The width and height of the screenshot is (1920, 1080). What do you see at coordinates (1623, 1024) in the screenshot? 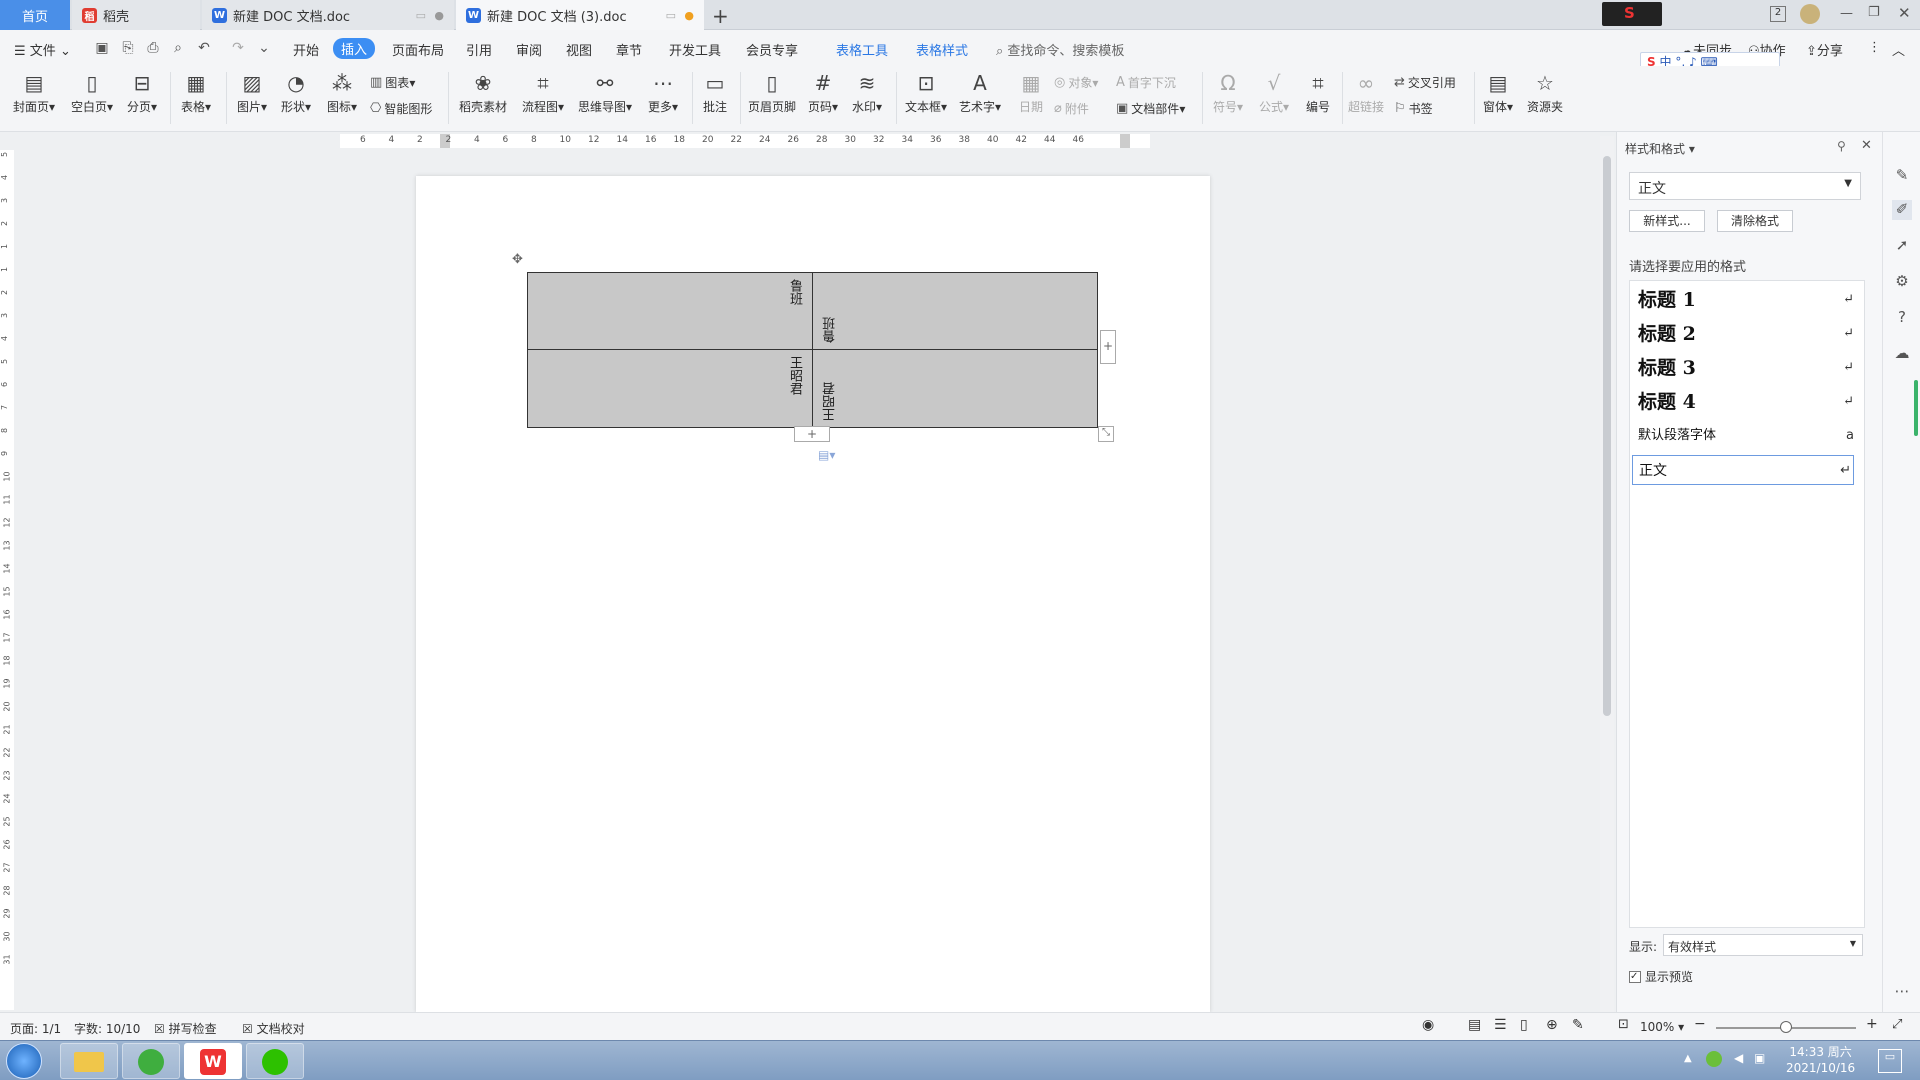
I see `fit-page-icon: ⊡` at bounding box center [1623, 1024].